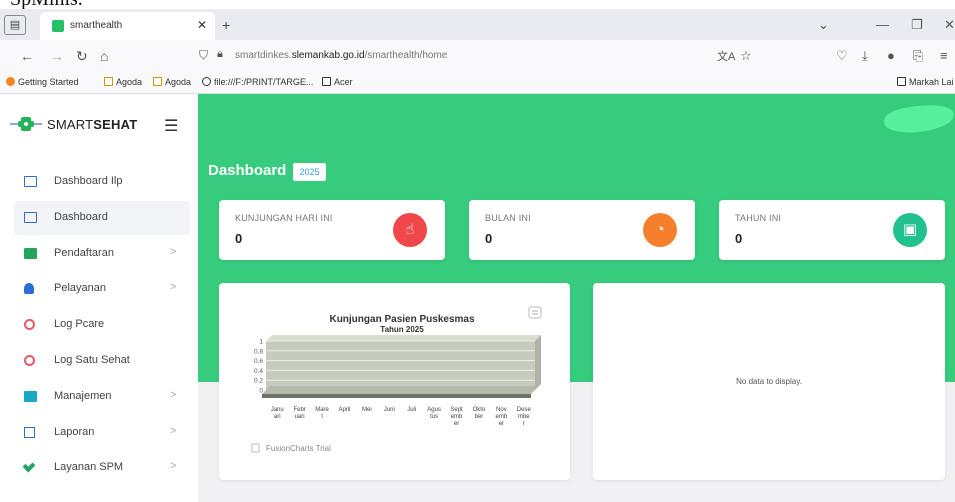 This screenshot has height=502, width=955. I want to click on fusioncharts-logo-icon, so click(255, 448).